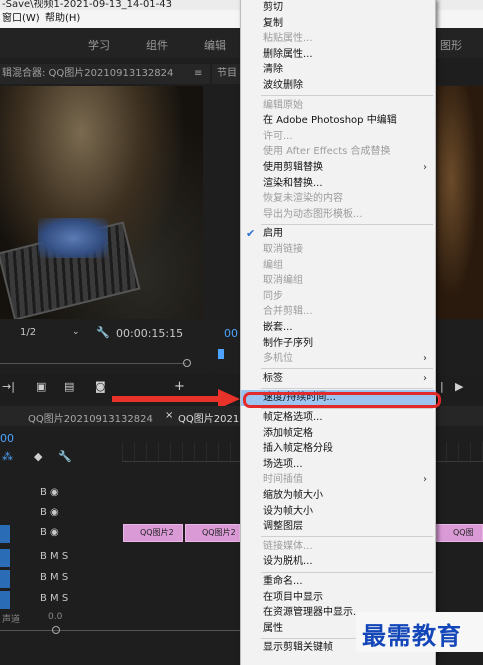 This screenshot has height=665, width=483. I want to click on menu-item: 在项目中显示, so click(338, 598).